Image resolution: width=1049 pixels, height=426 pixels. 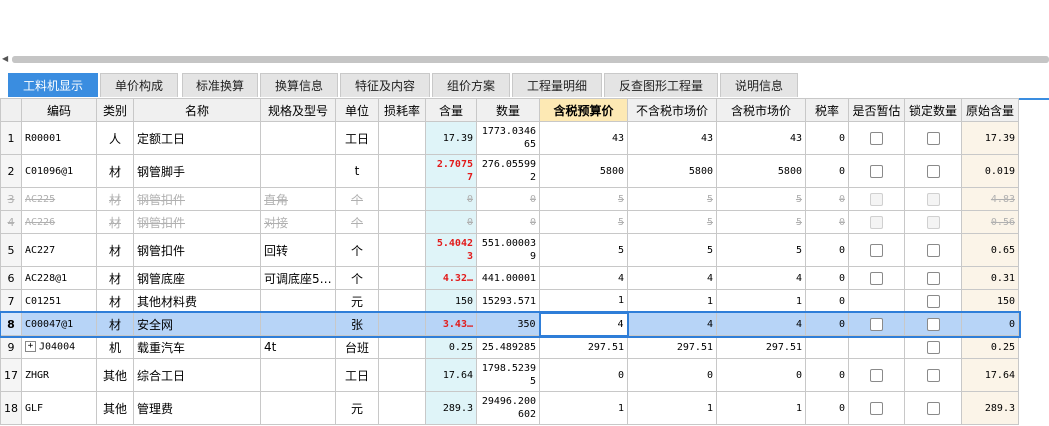 I want to click on col-header-tax-rate: 税率, so click(x=827, y=110).